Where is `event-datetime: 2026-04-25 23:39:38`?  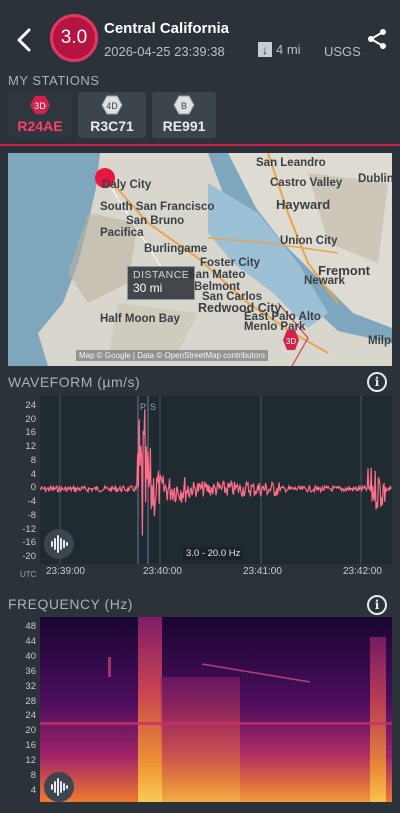
event-datetime: 2026-04-25 23:39:38 is located at coordinates (164, 51).